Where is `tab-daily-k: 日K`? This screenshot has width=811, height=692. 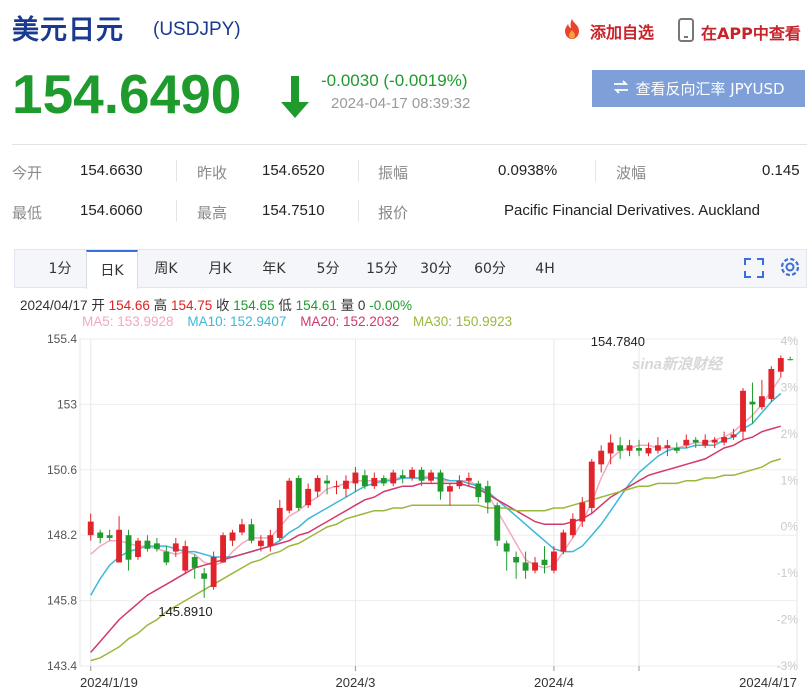 tab-daily-k: 日K is located at coordinates (112, 269).